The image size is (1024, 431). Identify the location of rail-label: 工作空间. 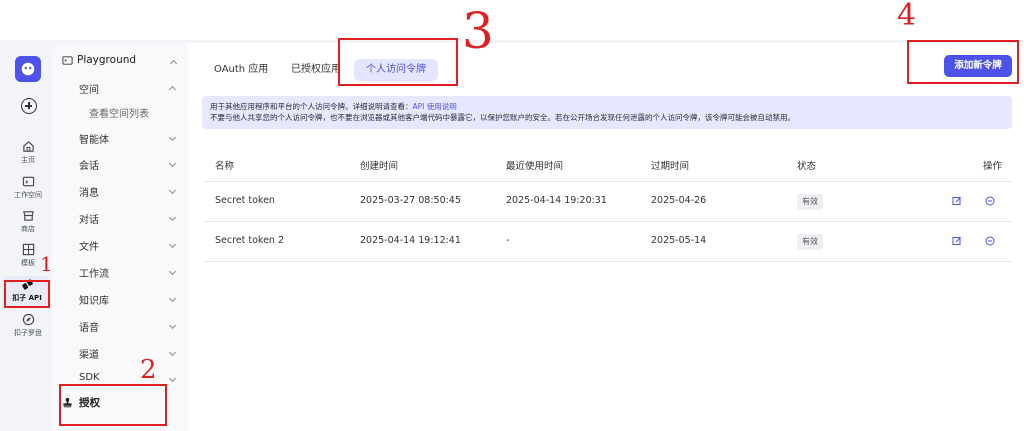
(28, 195).